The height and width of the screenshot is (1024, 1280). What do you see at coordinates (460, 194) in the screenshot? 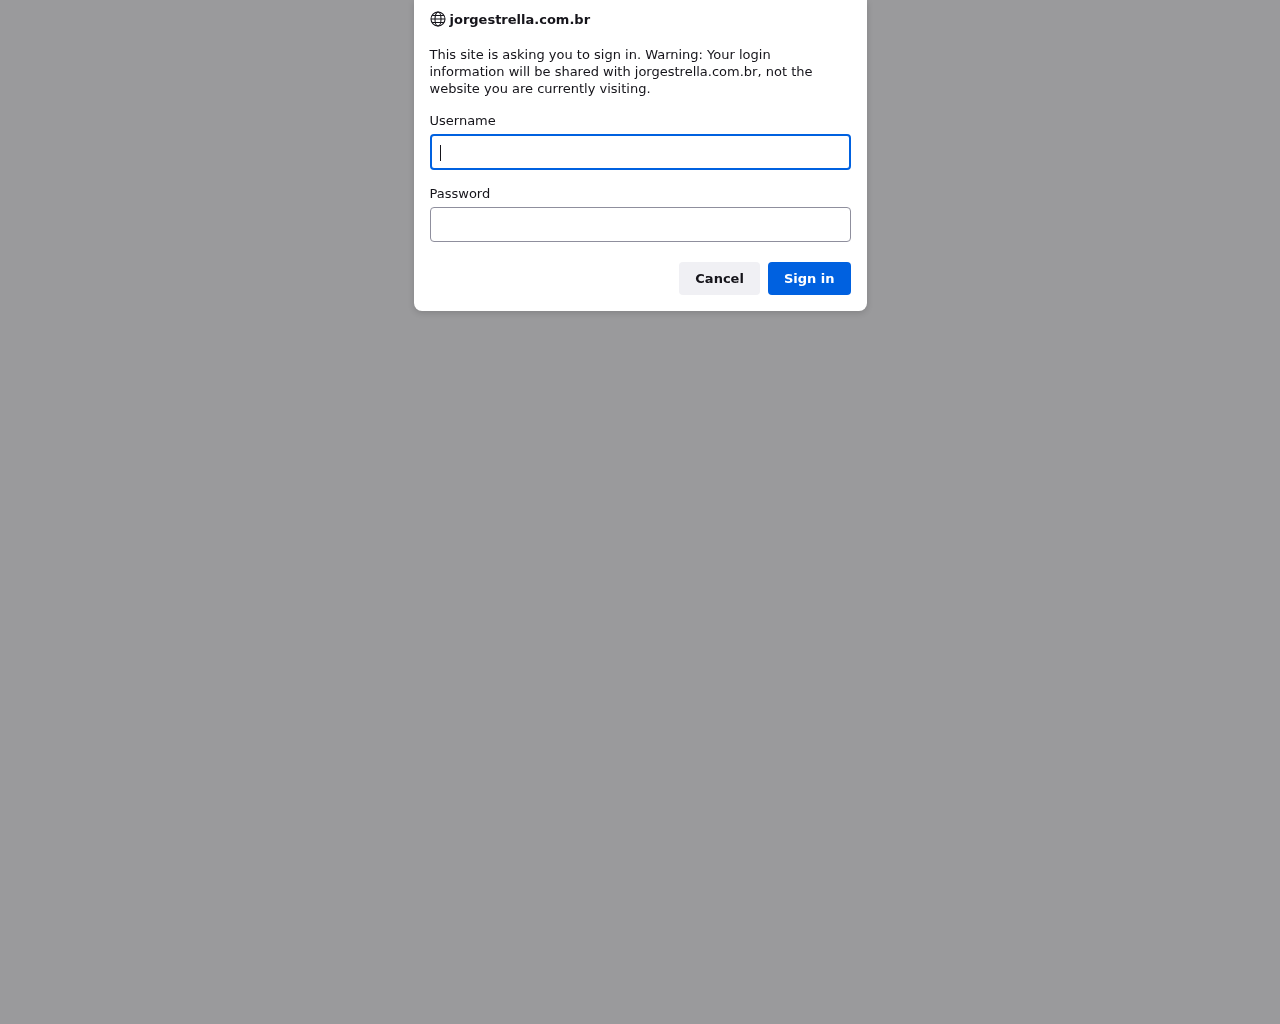
I see `field-label: Password` at bounding box center [460, 194].